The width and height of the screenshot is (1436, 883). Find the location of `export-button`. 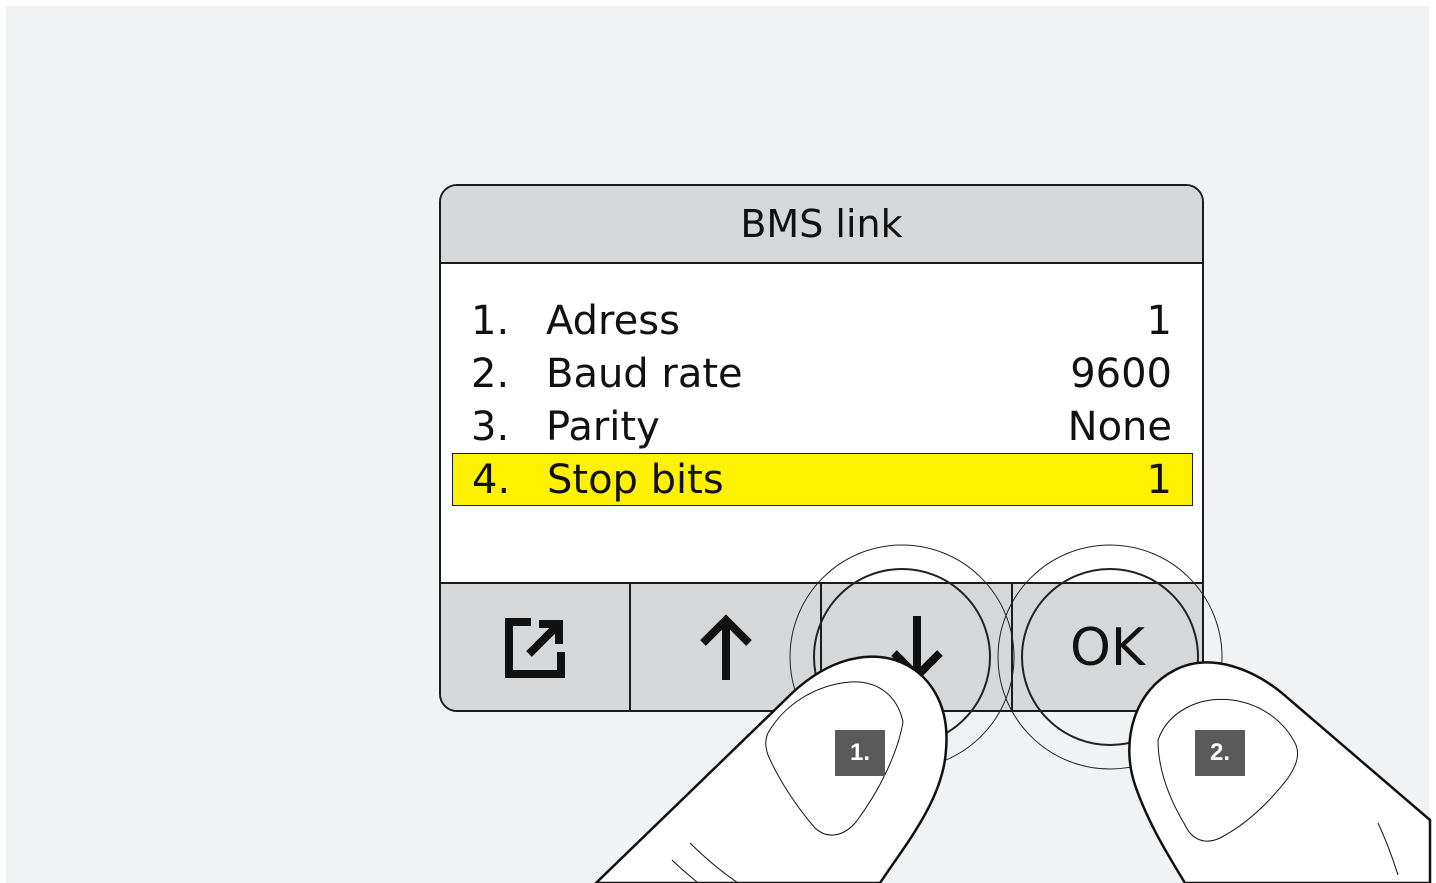

export-button is located at coordinates (536, 647).